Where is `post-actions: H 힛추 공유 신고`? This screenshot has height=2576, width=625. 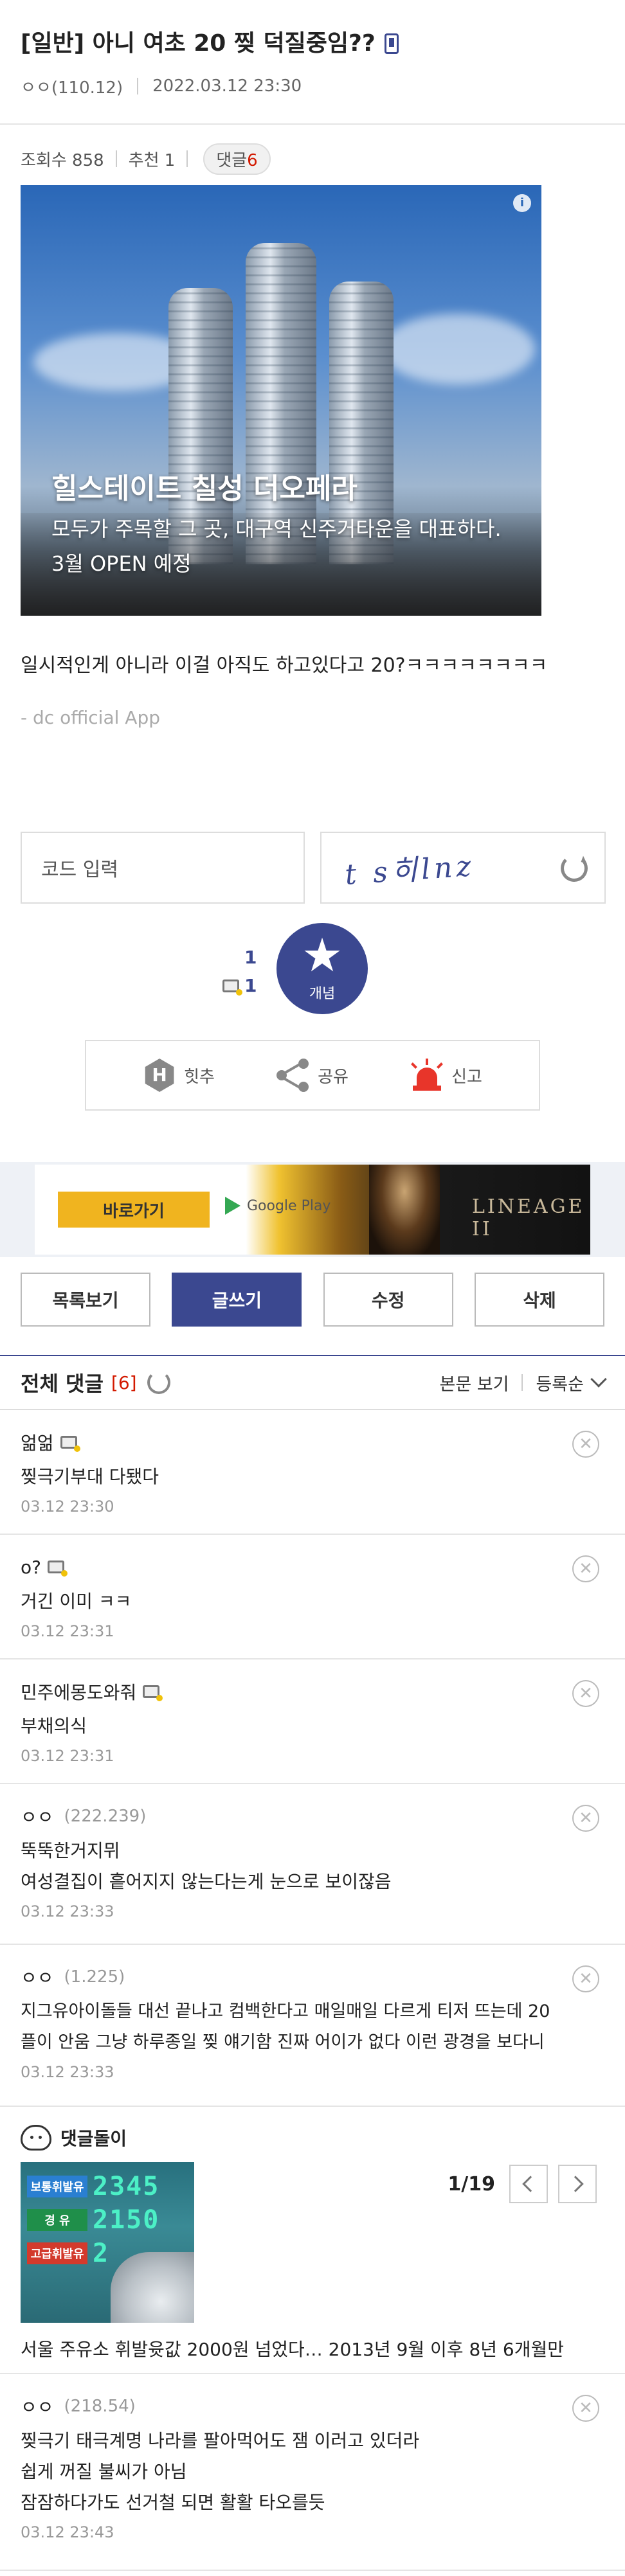
post-actions: H 힛추 공유 신고 is located at coordinates (312, 1075).